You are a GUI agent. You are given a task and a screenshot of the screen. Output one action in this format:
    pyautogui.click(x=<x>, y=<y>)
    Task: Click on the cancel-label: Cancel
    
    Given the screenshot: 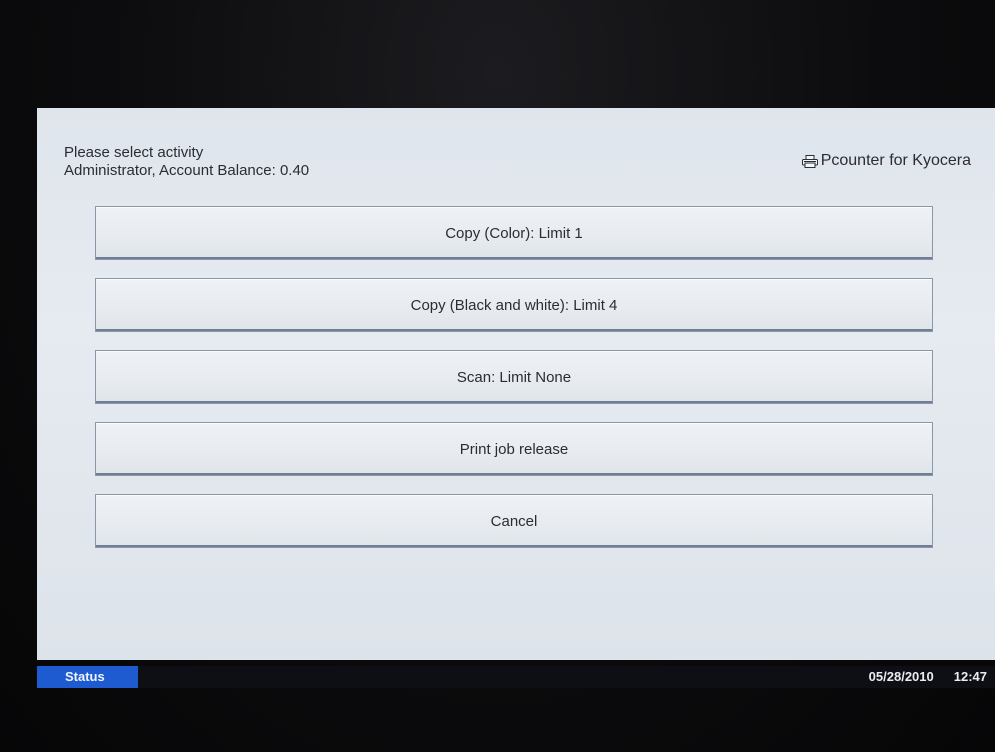 What is the action you would take?
    pyautogui.click(x=514, y=521)
    